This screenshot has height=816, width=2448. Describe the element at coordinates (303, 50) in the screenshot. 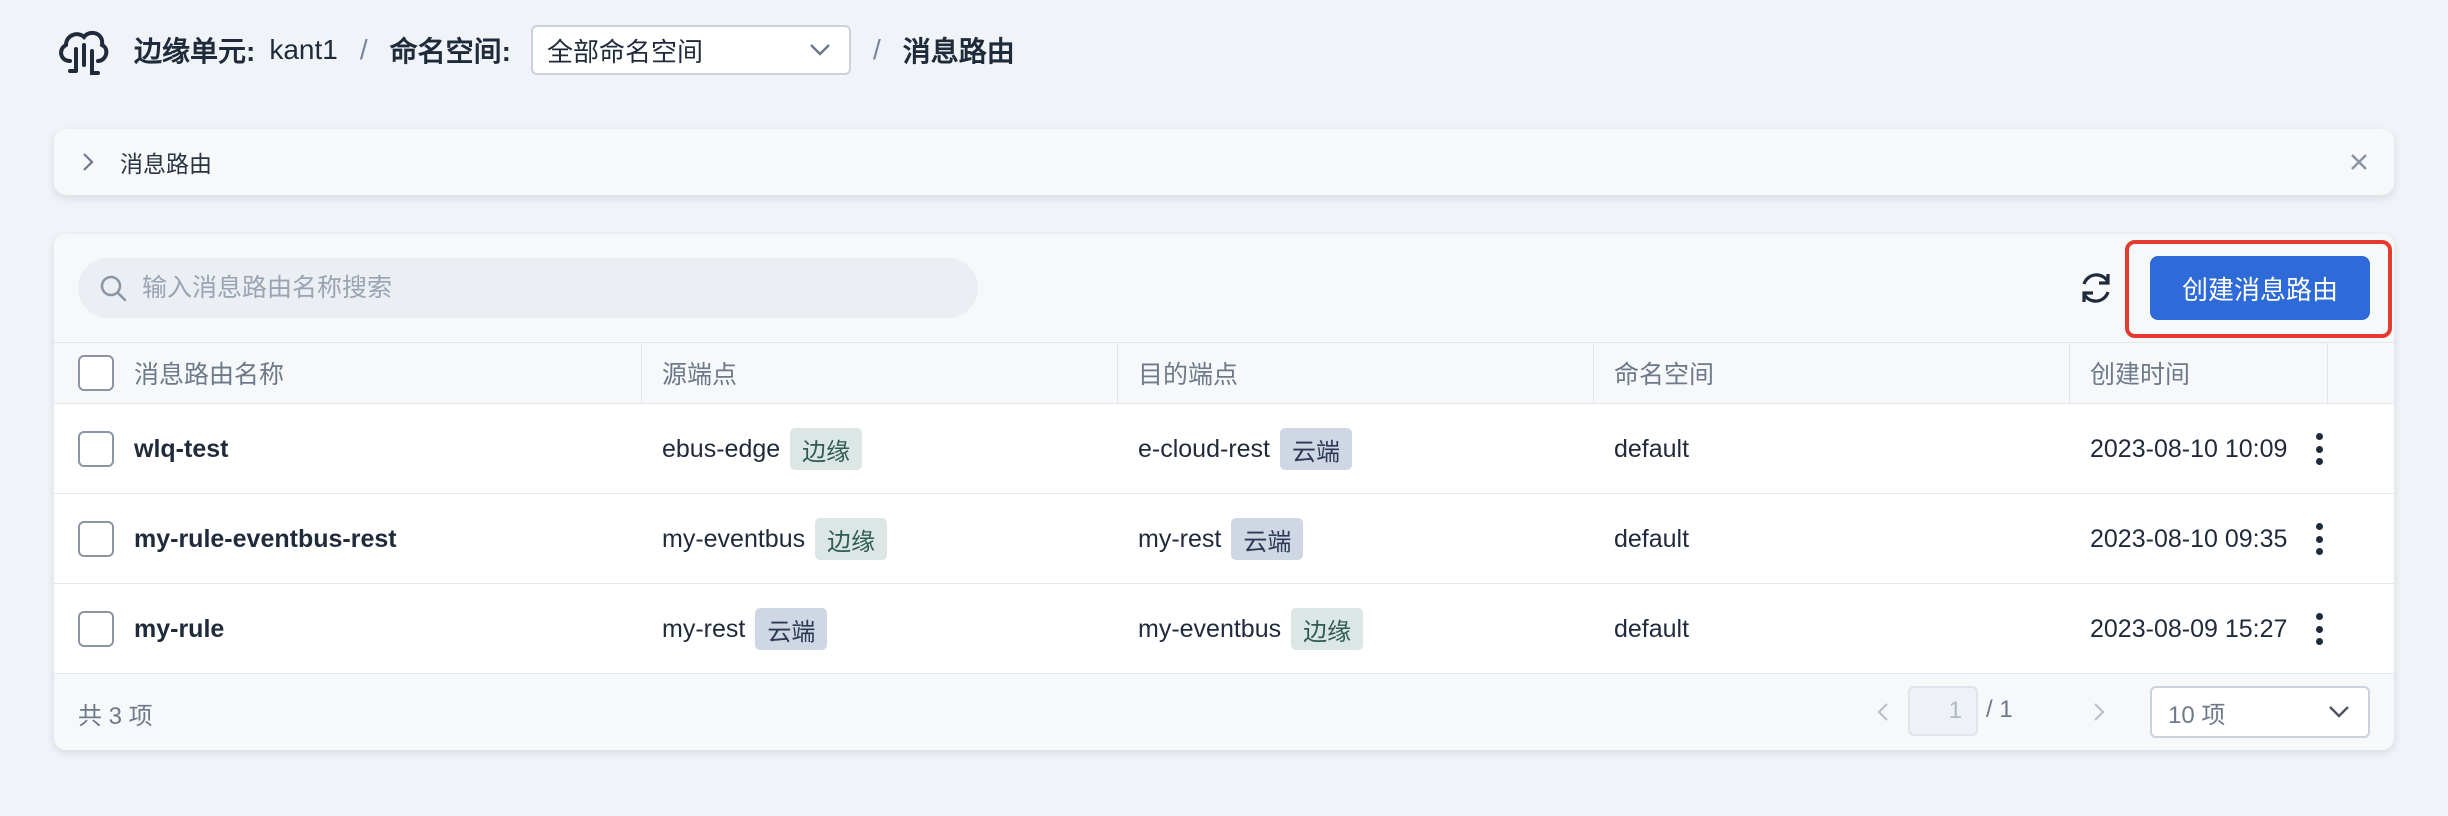

I see `edge-unit-value: kant1` at that location.